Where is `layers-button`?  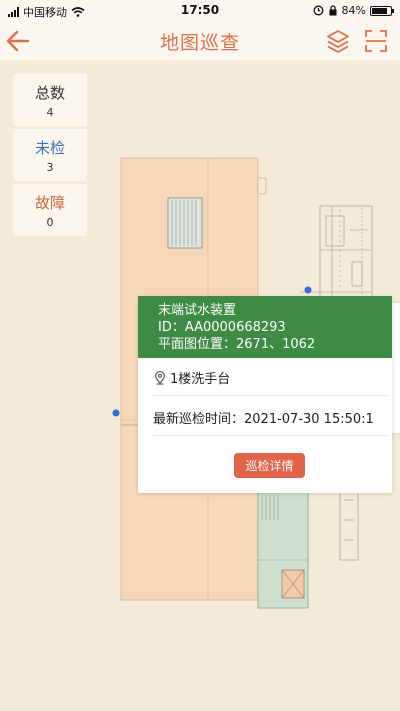
layers-button is located at coordinates (338, 41).